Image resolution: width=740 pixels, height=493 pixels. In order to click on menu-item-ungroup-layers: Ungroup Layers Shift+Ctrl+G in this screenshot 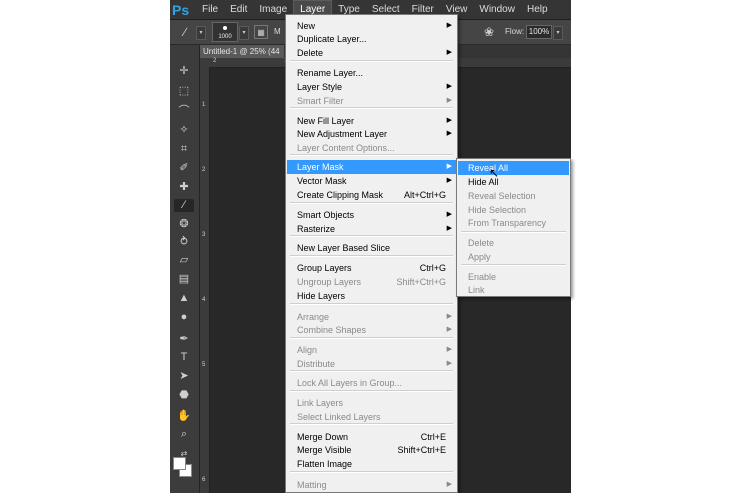, I will do `click(371, 282)`.